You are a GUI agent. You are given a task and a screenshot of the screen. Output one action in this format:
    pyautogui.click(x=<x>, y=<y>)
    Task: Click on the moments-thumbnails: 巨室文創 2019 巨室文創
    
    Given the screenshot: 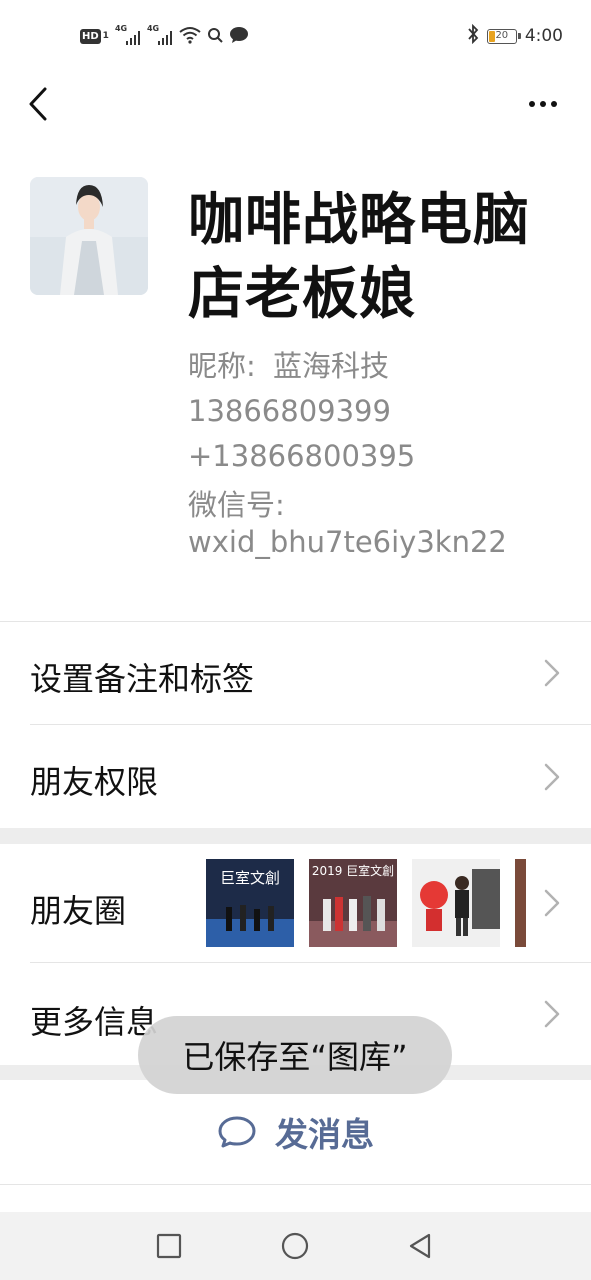 What is the action you would take?
    pyautogui.click(x=366, y=903)
    